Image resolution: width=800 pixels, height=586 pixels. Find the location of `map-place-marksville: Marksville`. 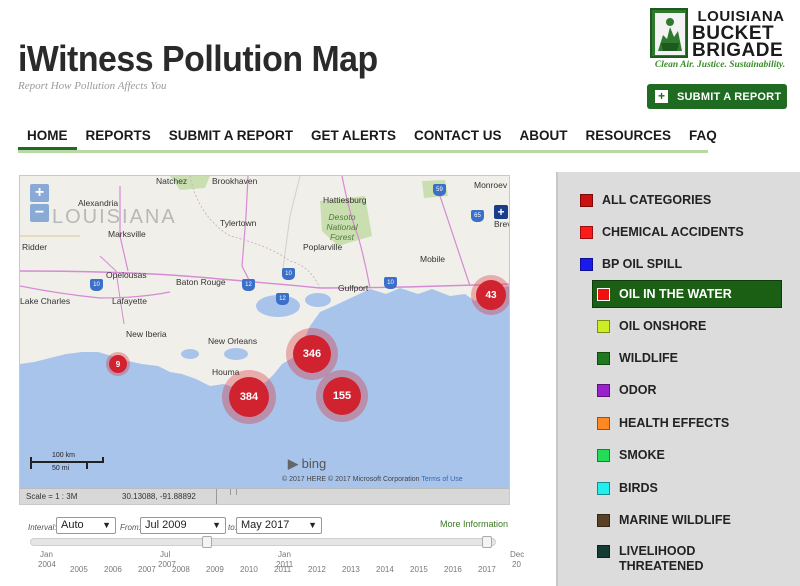

map-place-marksville: Marksville is located at coordinates (127, 234).